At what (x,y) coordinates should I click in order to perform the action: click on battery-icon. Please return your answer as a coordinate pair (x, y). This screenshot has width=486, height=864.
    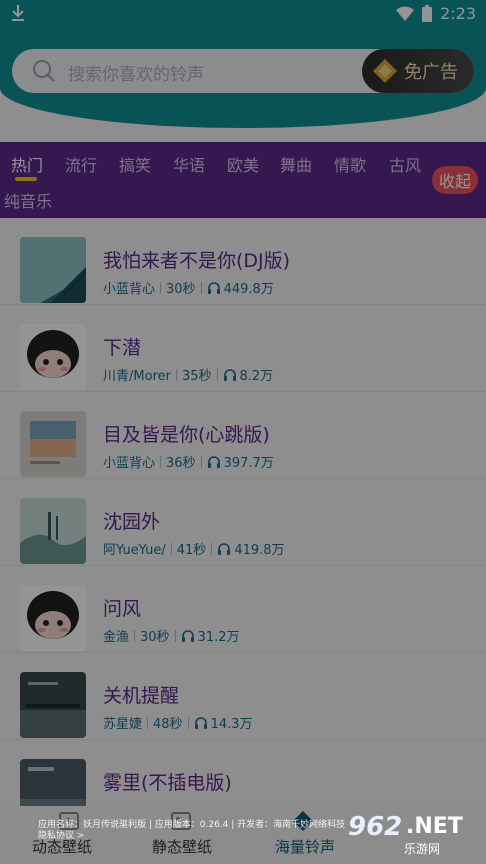
    Looking at the image, I should click on (427, 13).